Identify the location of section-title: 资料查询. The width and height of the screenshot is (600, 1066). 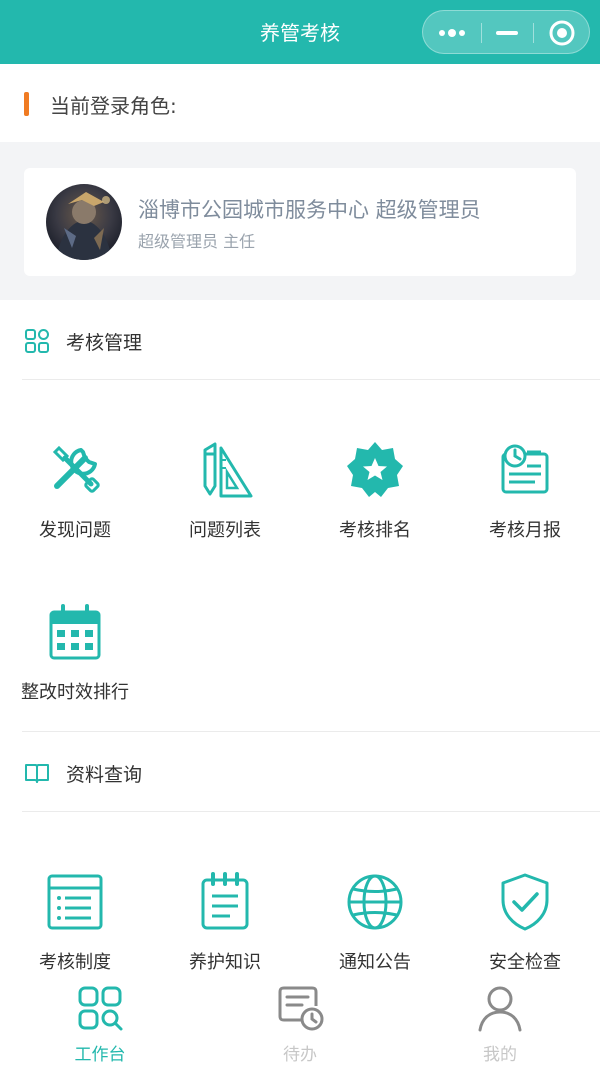
(104, 775).